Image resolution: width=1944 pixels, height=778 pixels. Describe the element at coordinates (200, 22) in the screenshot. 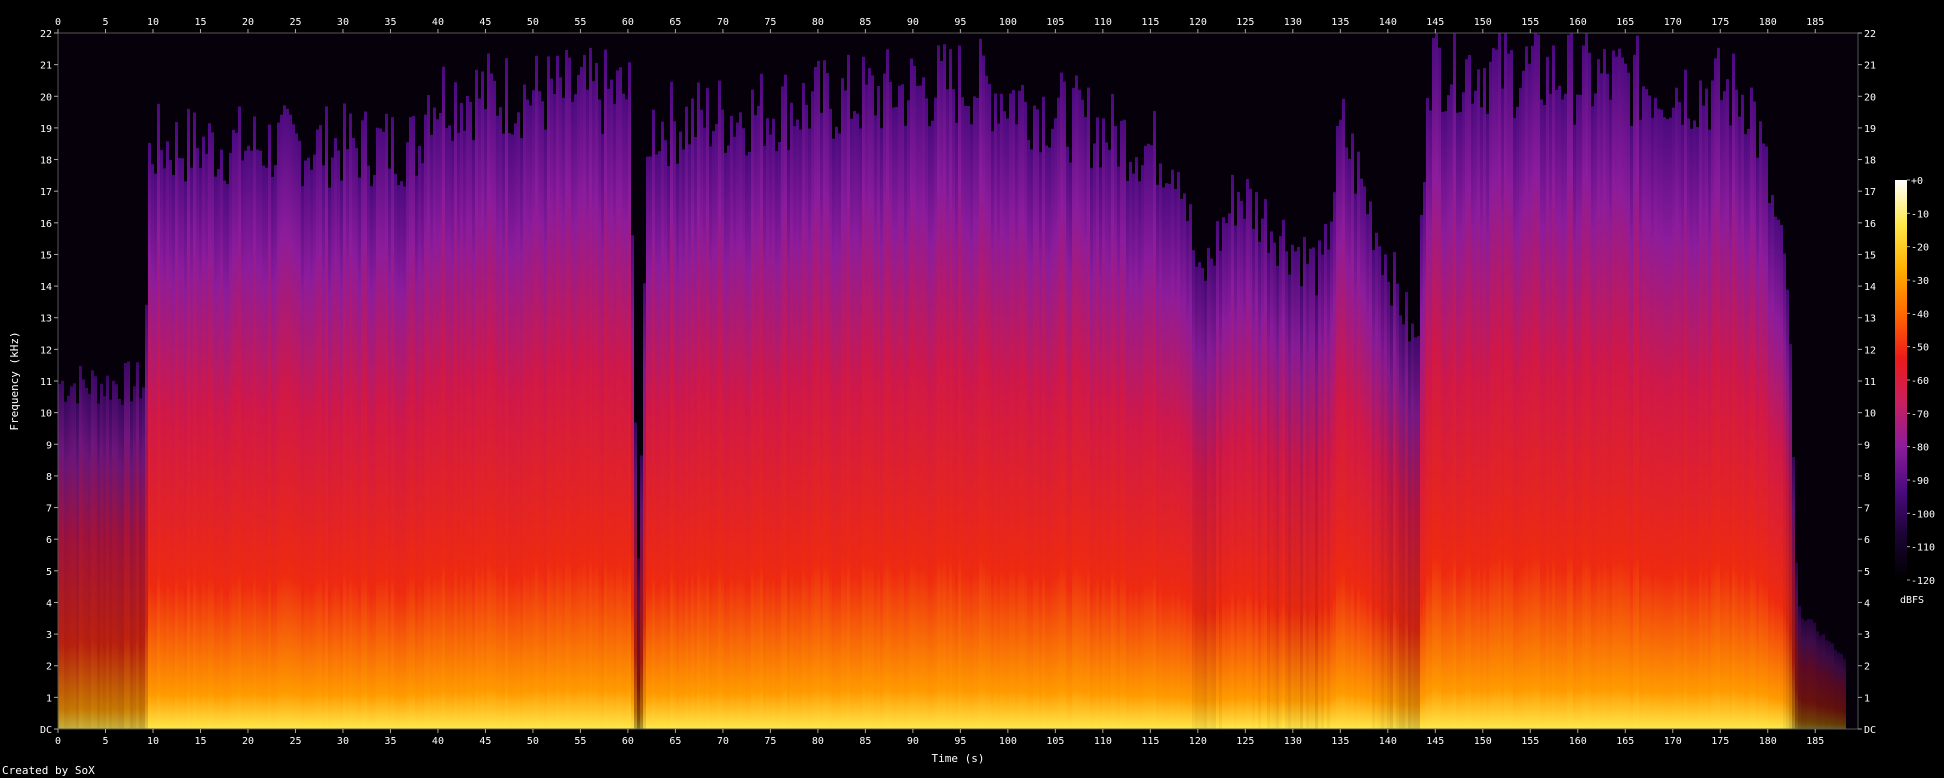

I see `x-tick-label-top: 15` at that location.